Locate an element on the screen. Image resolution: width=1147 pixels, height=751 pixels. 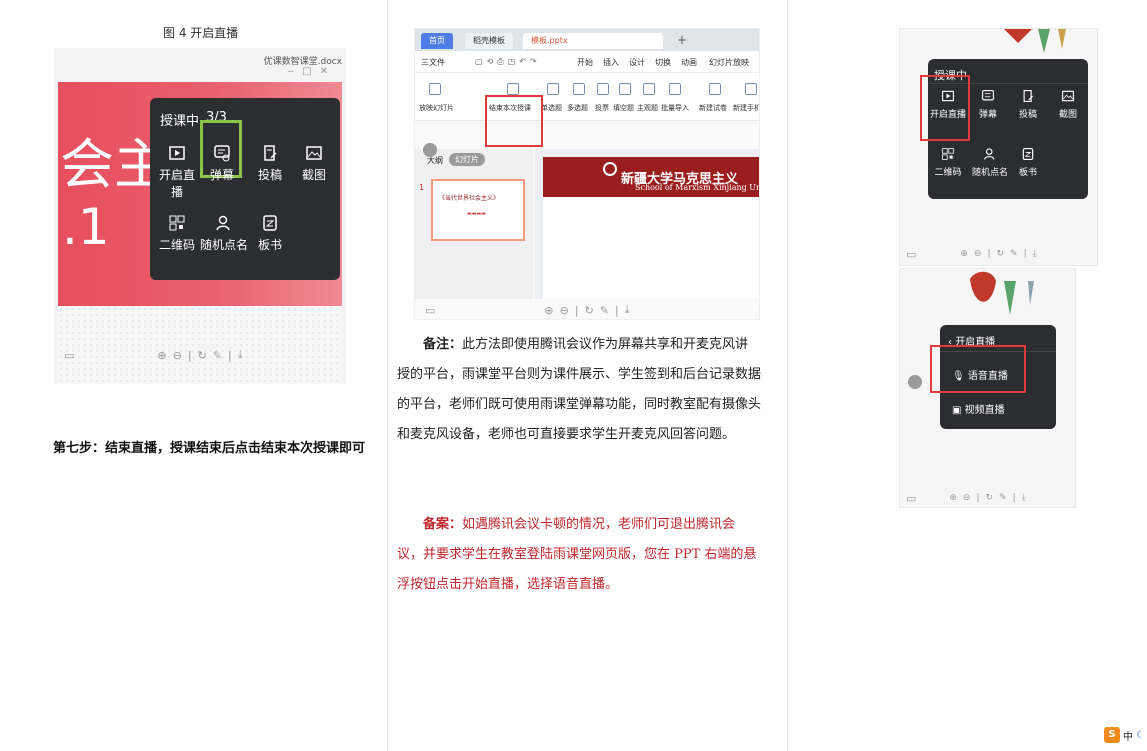
ribbon-subjective: 主观题 is located at coordinates (647, 108).